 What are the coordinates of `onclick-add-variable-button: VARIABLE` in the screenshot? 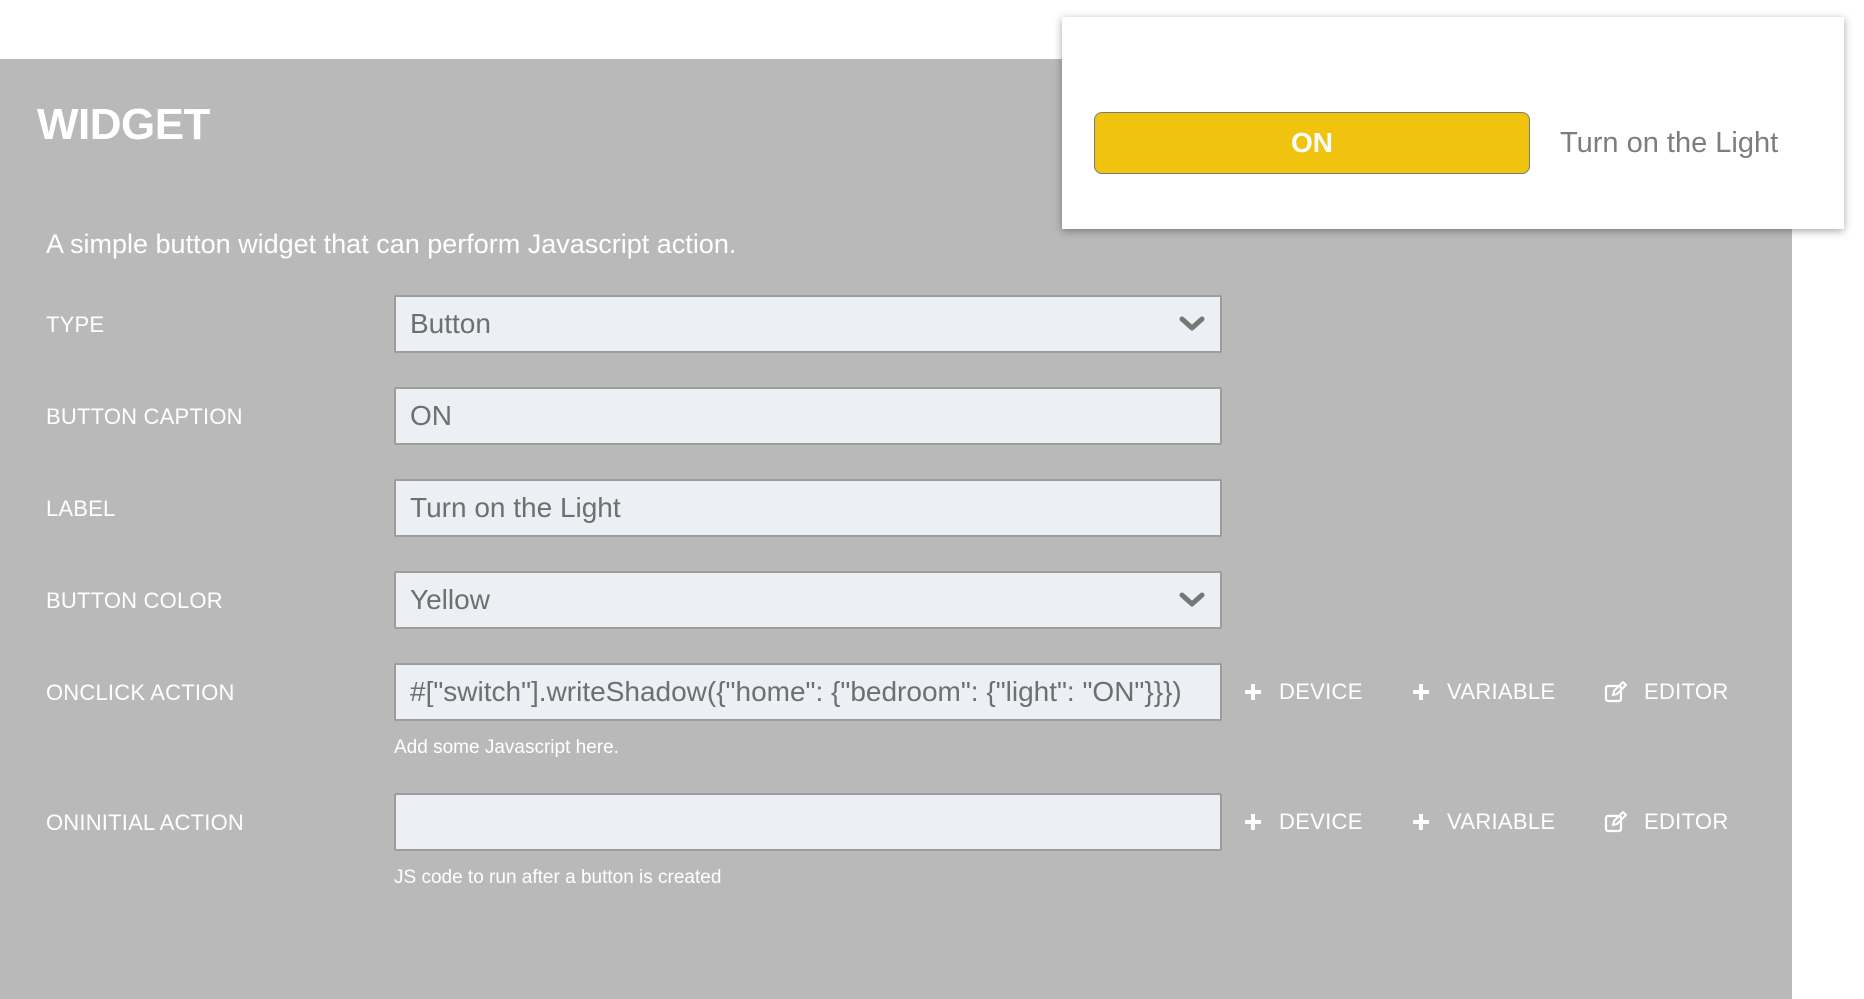 It's located at (1483, 692).